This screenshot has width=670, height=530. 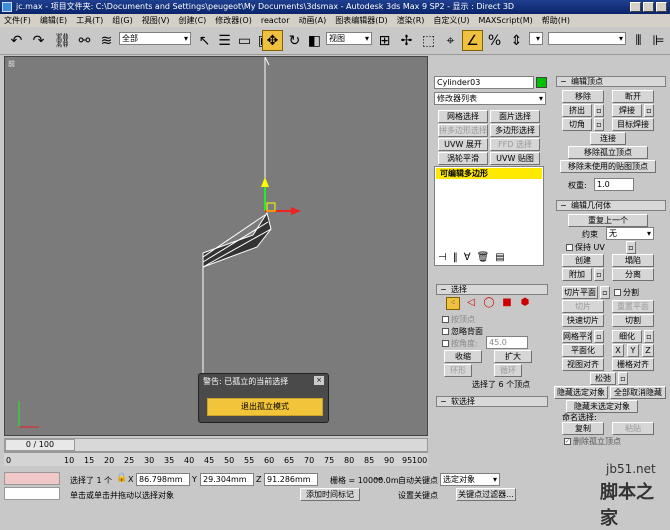 I want to click on remove-unused-map-verts-button: 移除未使用的贴图顶点, so click(x=608, y=166).